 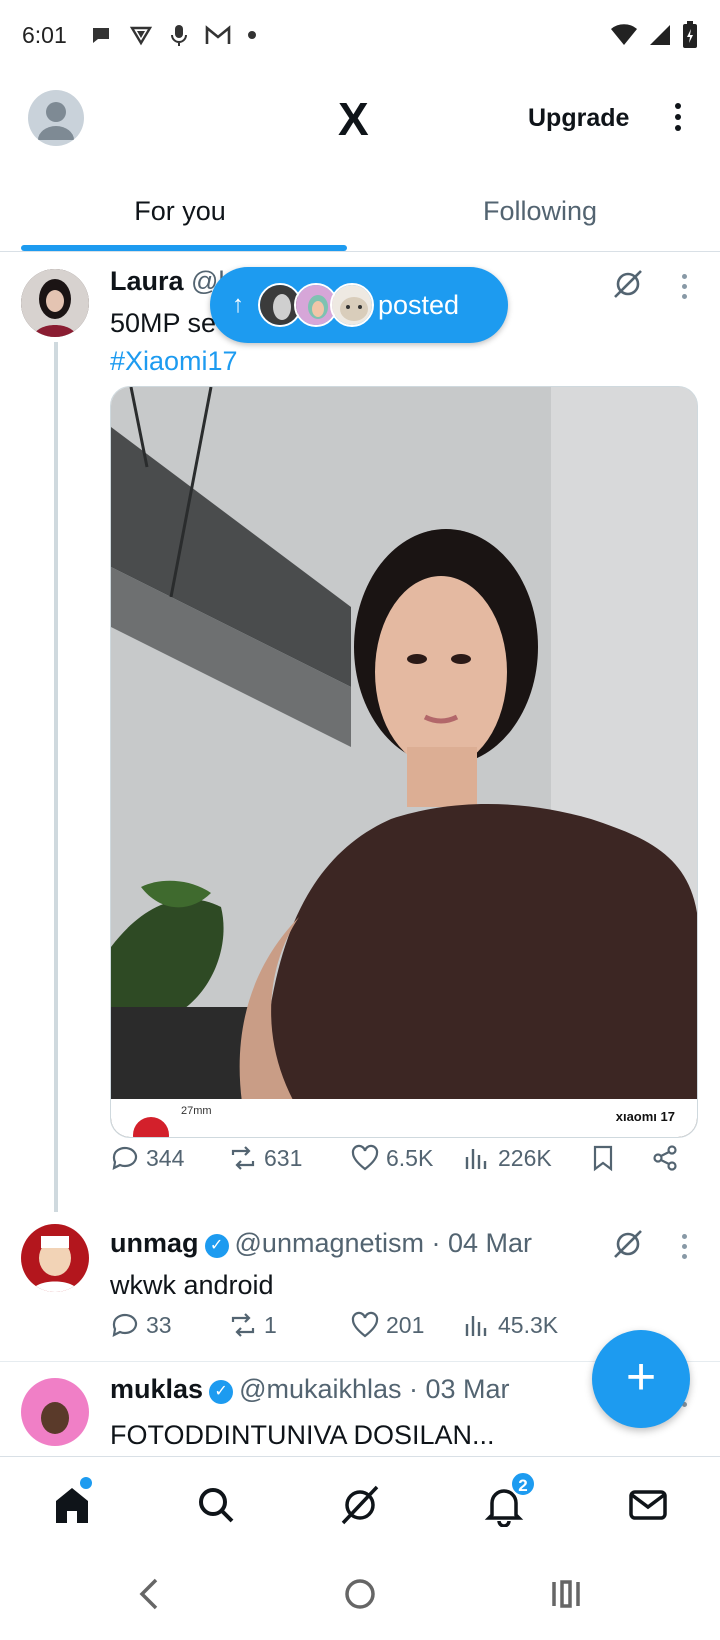 I want to click on home-circle-icon, so click(x=360, y=1594).